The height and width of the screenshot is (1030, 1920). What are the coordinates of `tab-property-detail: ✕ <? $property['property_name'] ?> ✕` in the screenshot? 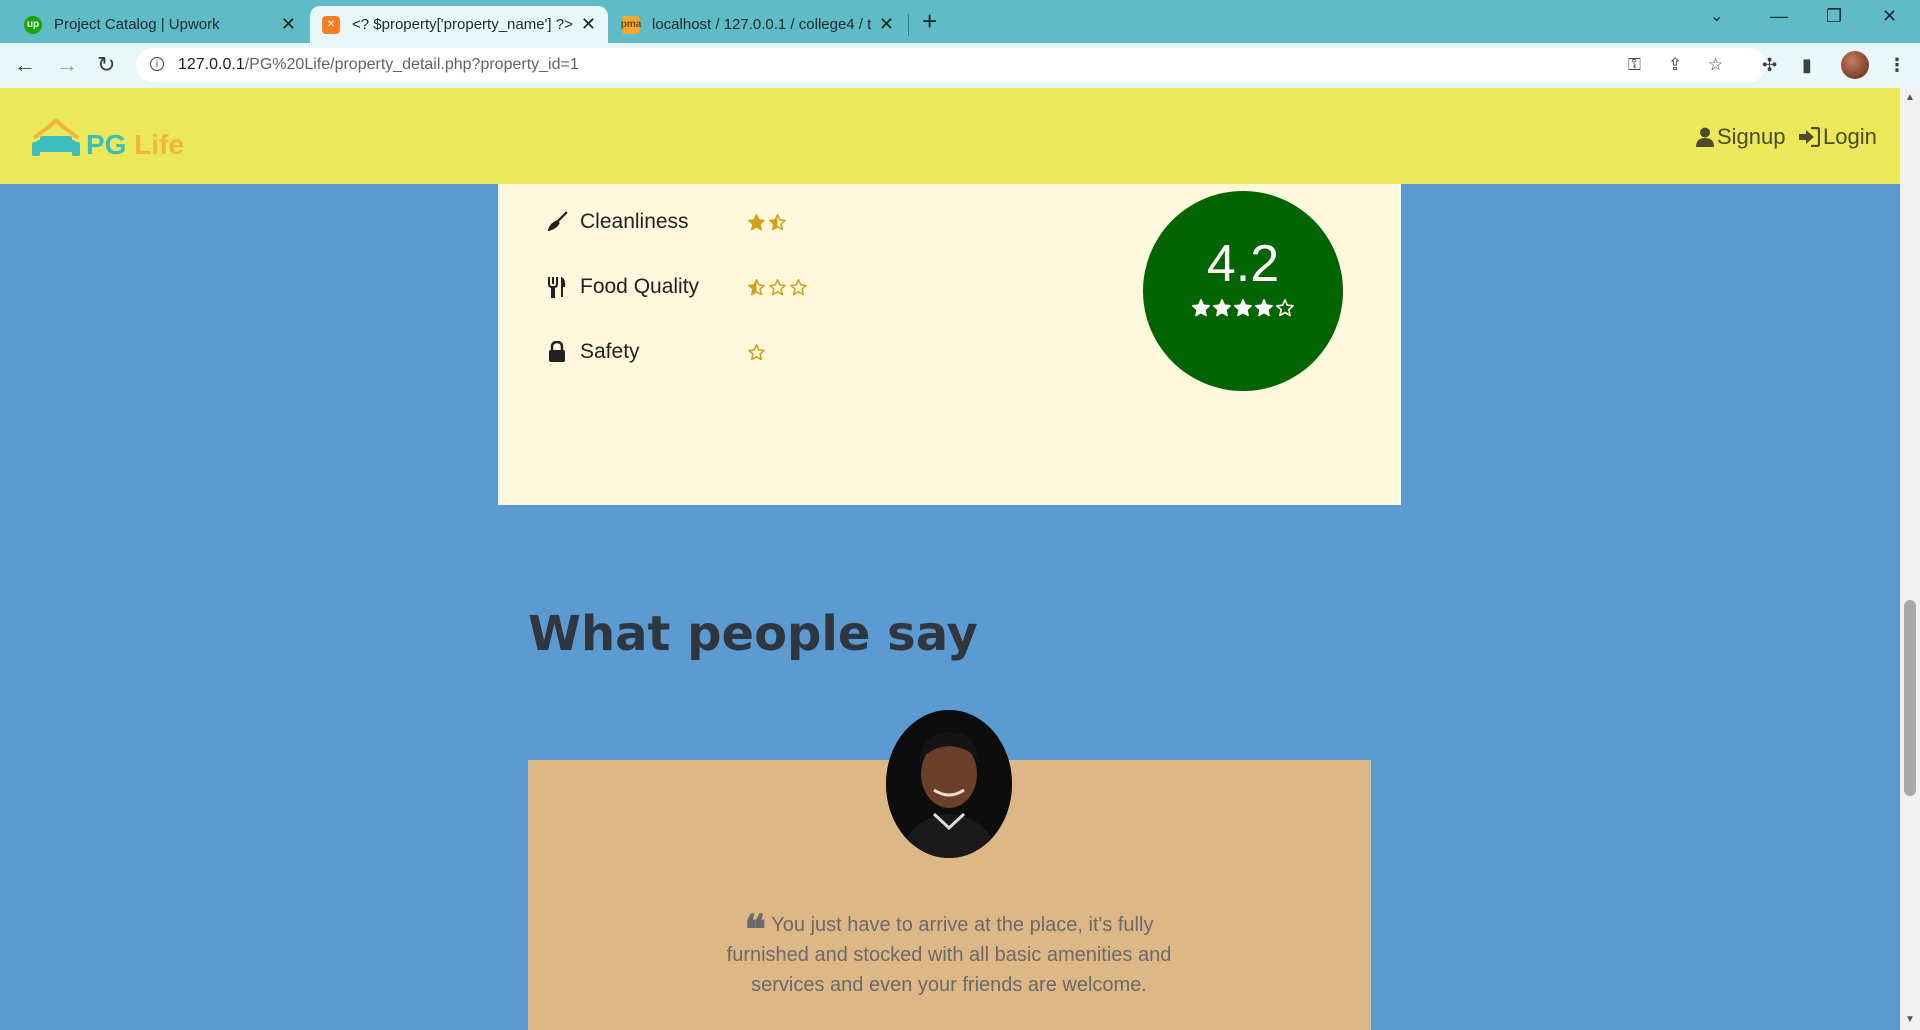 It's located at (459, 24).